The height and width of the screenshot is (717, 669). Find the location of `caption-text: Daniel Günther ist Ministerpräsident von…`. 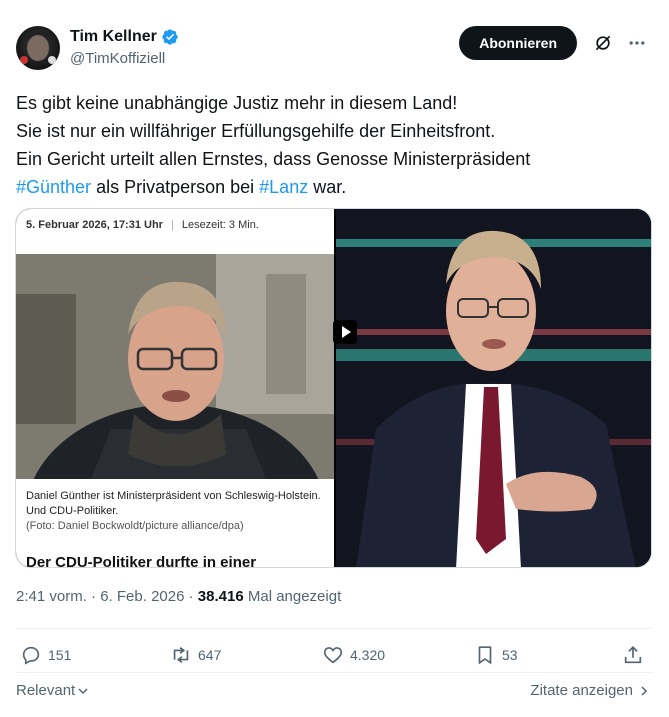

caption-text: Daniel Günther ist Ministerpräsident von… is located at coordinates (173, 503).